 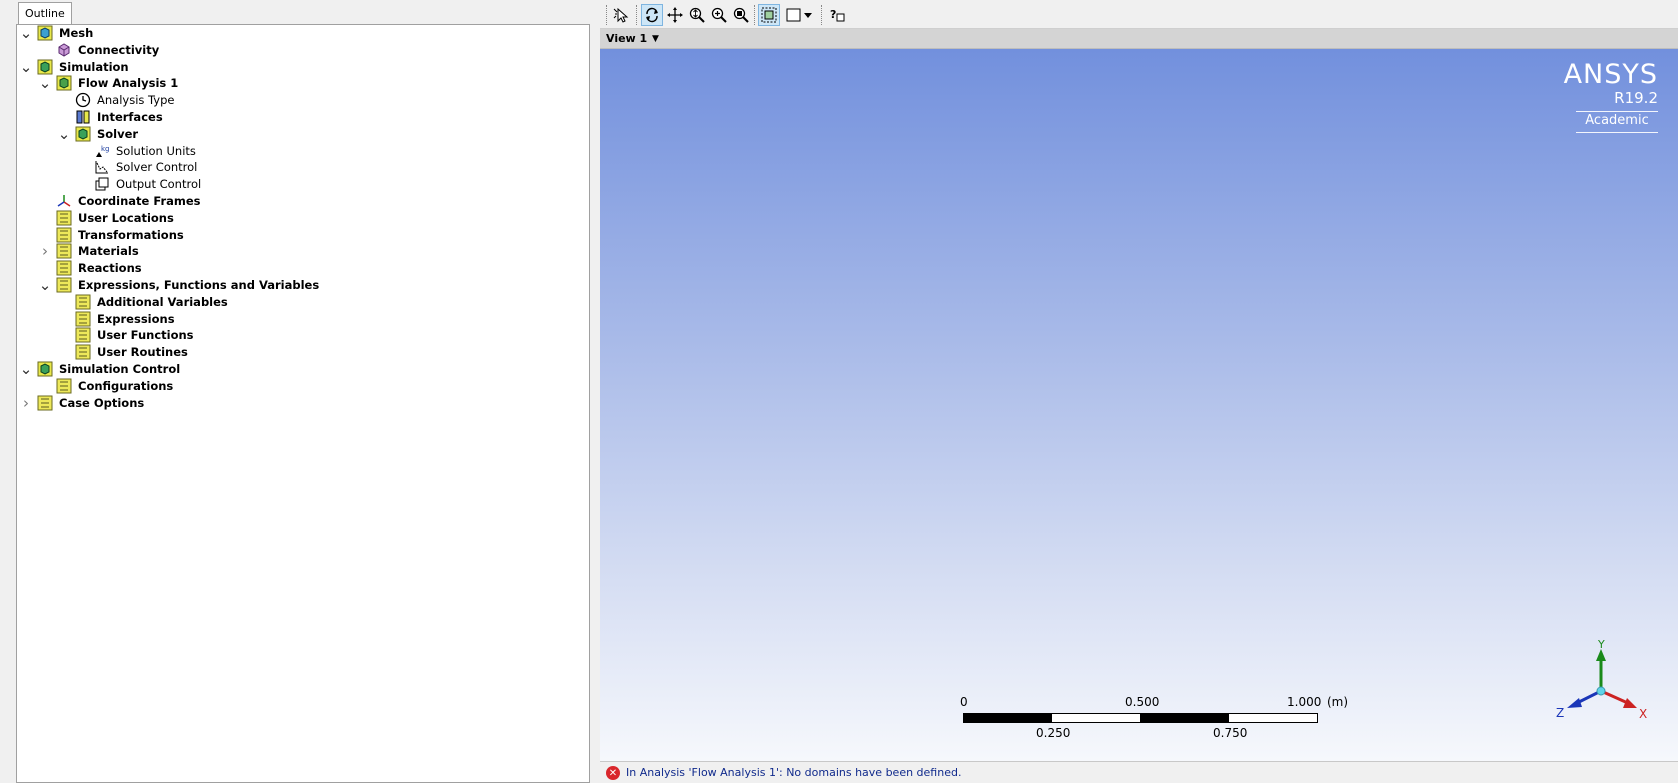 I want to click on tree-item: ⌄ Simulation Control, so click(x=99, y=369).